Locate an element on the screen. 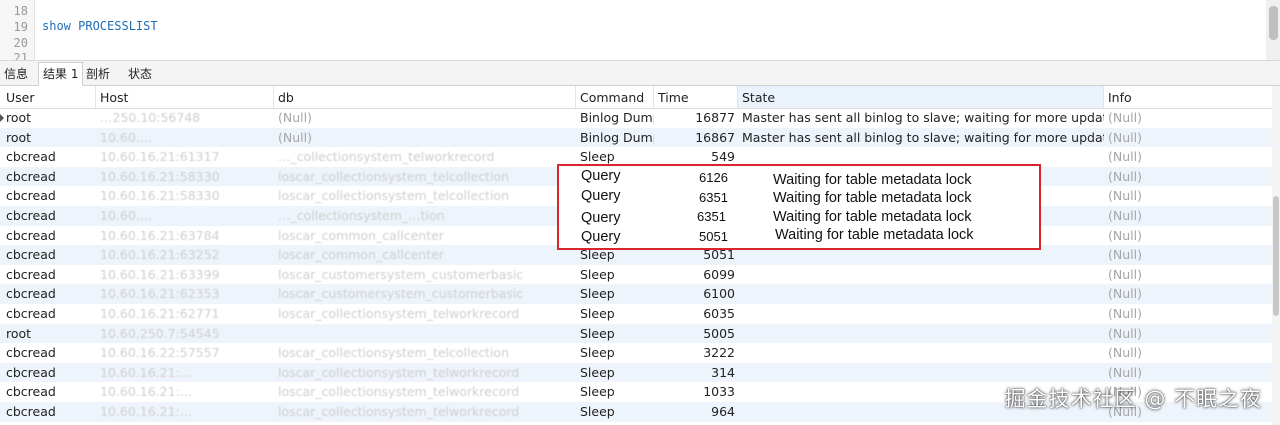  cell-time: 3222 is located at coordinates (696, 353).